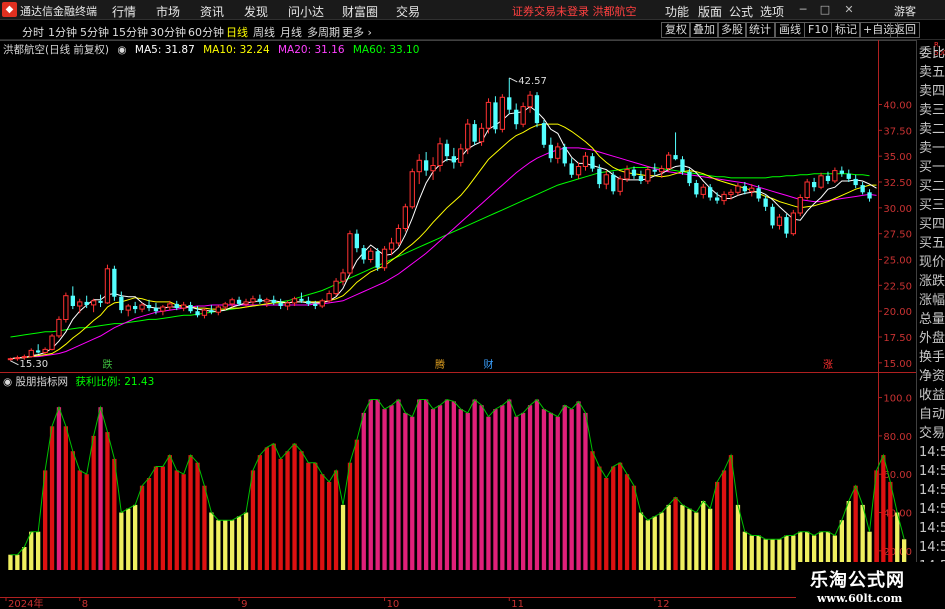  What do you see at coordinates (932, 319) in the screenshot?
I see `side-item-14: 总量` at bounding box center [932, 319].